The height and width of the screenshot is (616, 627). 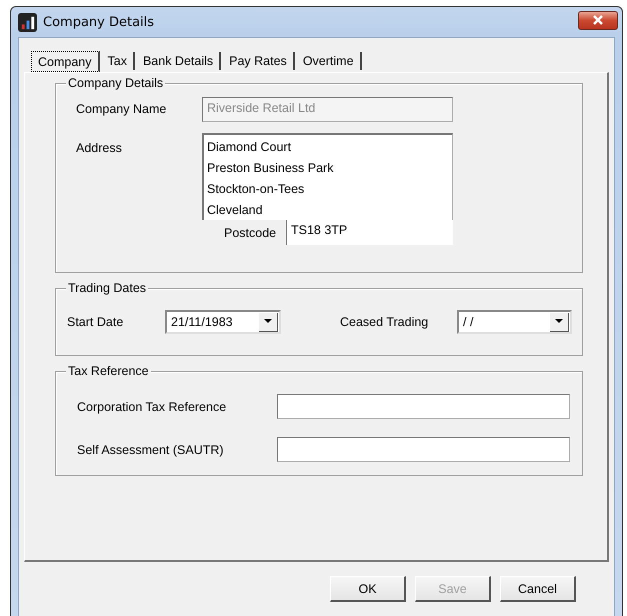 I want to click on close-button, so click(x=598, y=20).